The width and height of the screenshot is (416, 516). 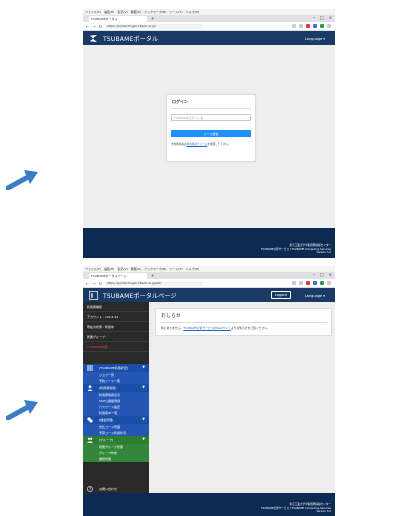 I want to click on sidebar-section-header: [課金管理] ▼, so click(x=116, y=420).